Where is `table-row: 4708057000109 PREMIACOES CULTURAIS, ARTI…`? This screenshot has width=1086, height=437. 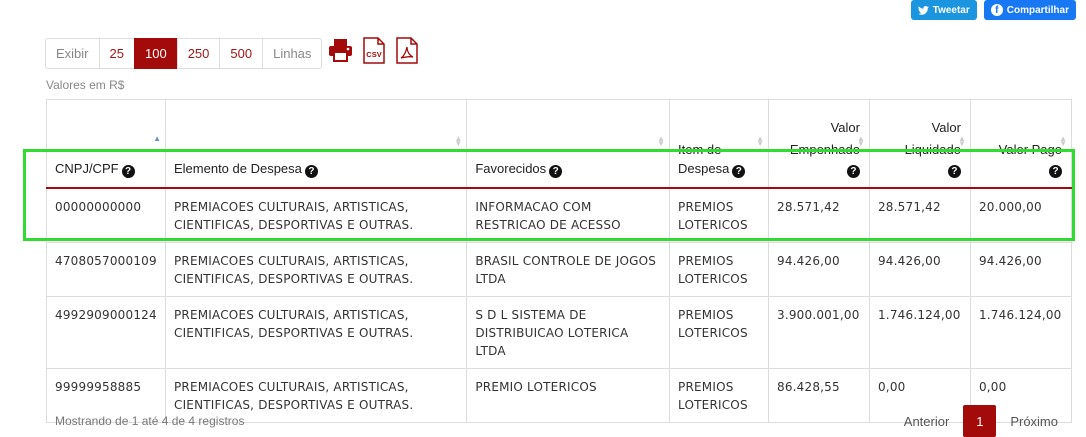 table-row: 4708057000109 PREMIACOES CULTURAIS, ARTI… is located at coordinates (559, 269).